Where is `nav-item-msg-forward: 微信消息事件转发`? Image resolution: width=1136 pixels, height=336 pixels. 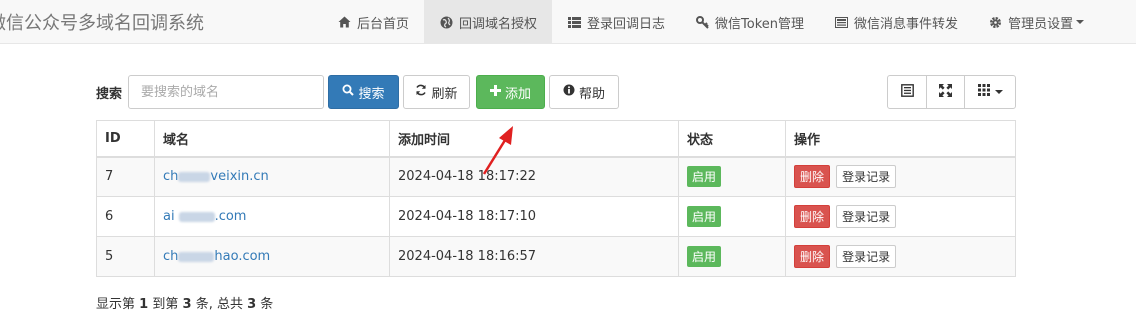
nav-item-msg-forward: 微信消息事件转发 is located at coordinates (896, 22).